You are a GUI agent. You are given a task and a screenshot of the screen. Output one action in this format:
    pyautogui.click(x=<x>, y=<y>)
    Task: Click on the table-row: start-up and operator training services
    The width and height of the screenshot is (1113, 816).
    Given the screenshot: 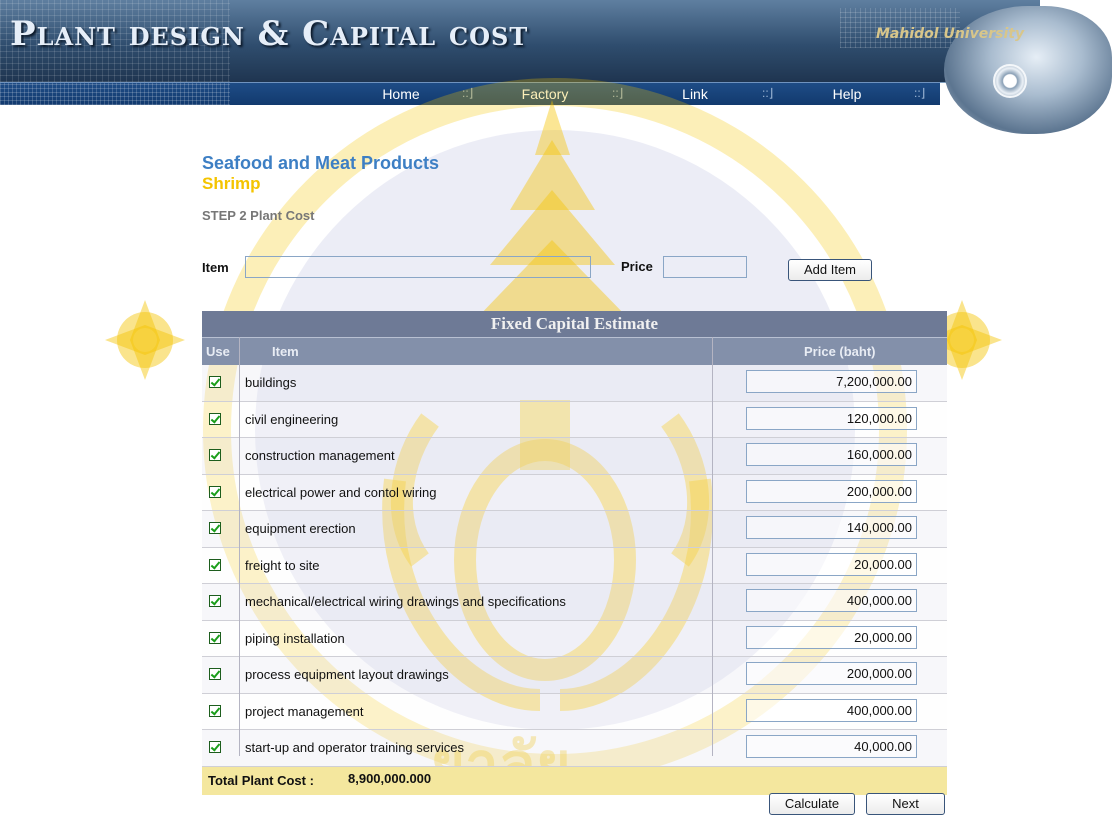 What is the action you would take?
    pyautogui.click(x=574, y=748)
    